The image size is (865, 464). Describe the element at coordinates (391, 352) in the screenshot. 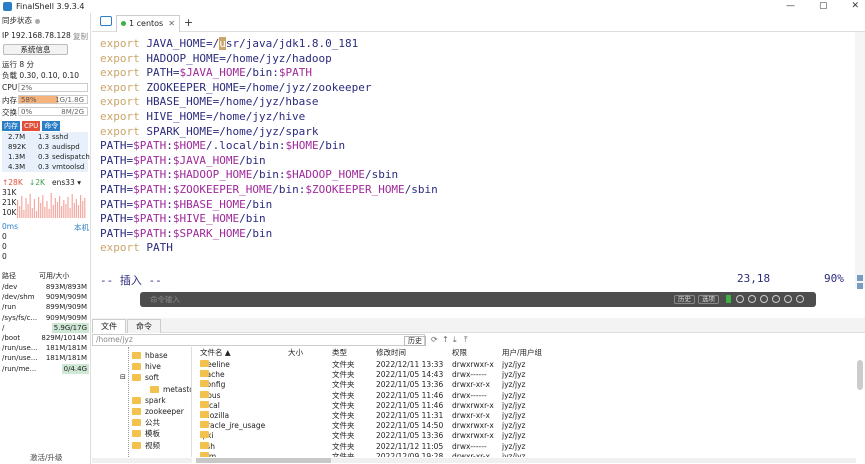

I see `col-modified: 修改时间` at that location.